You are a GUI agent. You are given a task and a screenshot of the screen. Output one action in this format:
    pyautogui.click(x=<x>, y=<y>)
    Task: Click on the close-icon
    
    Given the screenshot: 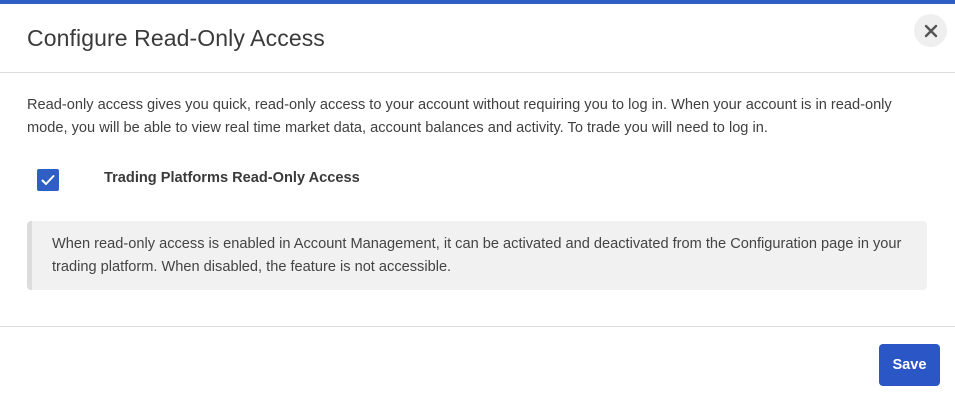 What is the action you would take?
    pyautogui.click(x=930, y=30)
    